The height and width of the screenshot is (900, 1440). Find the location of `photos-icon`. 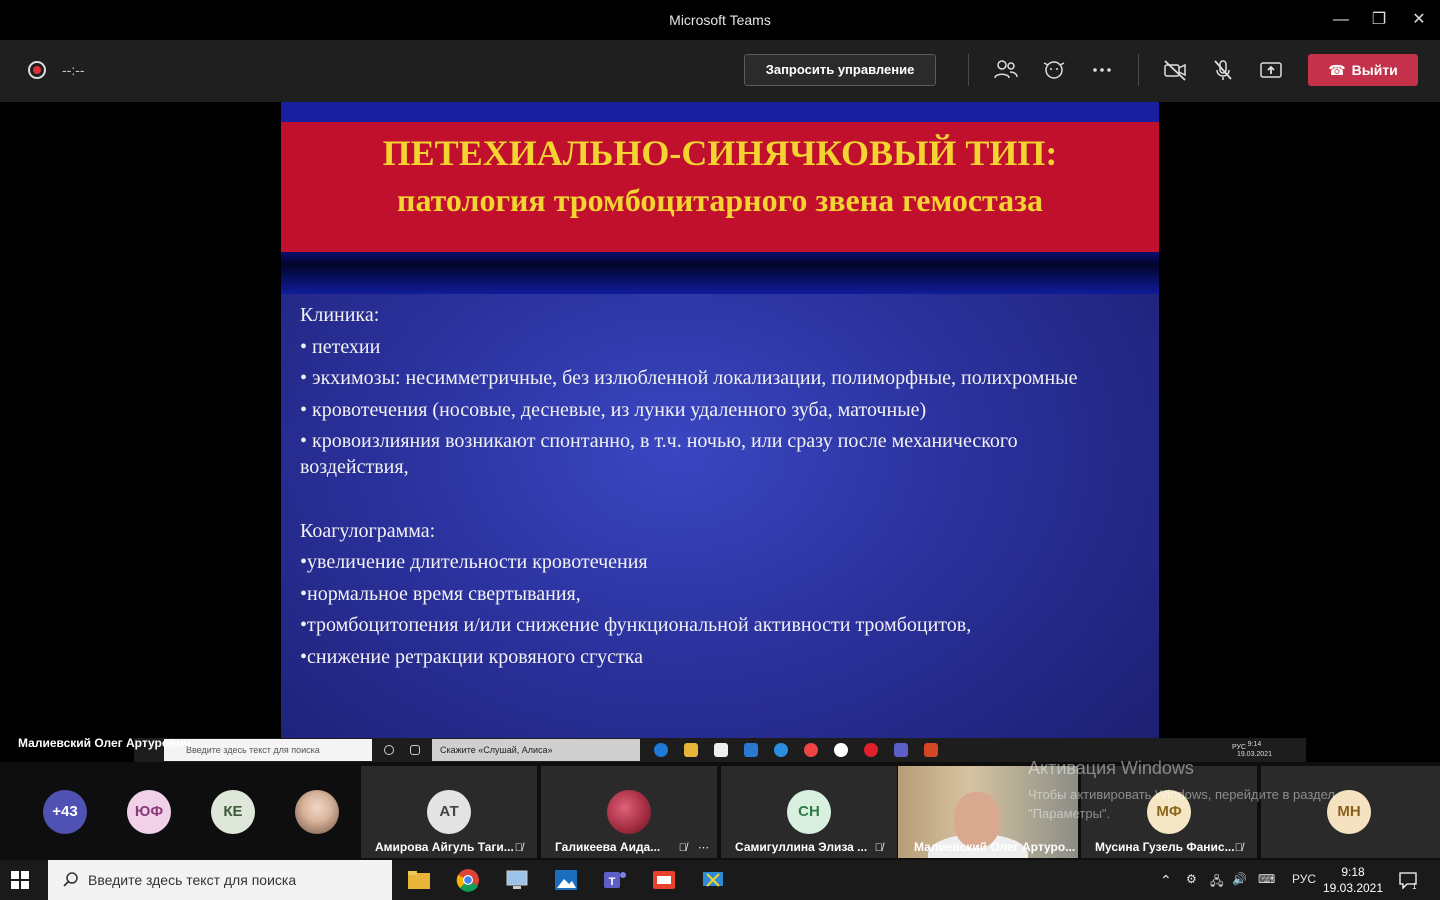

photos-icon is located at coordinates (566, 880).